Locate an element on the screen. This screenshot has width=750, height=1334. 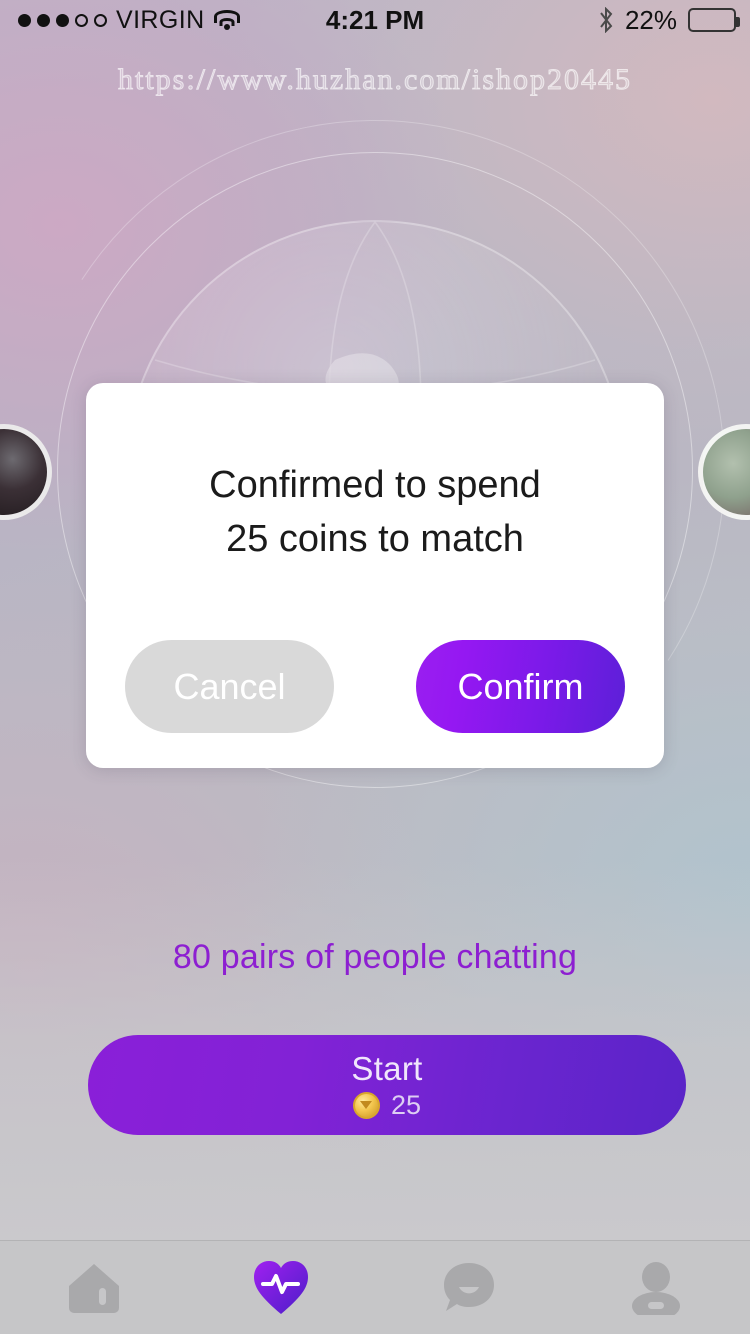
confirm-button: Confirm is located at coordinates (520, 686).